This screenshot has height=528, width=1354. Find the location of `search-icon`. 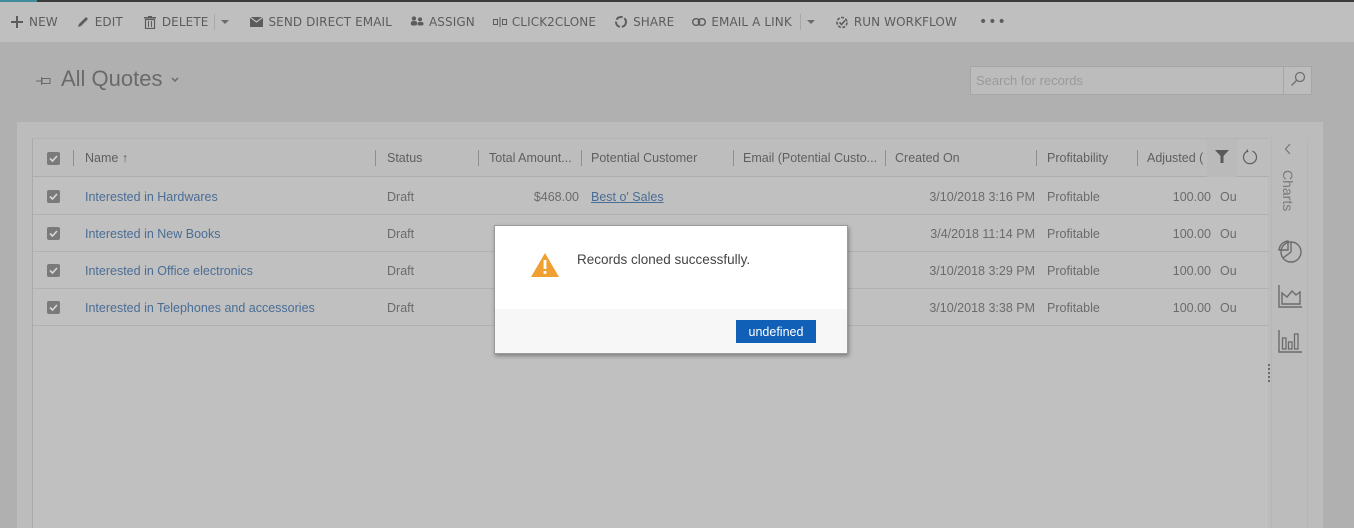

search-icon is located at coordinates (1298, 81).